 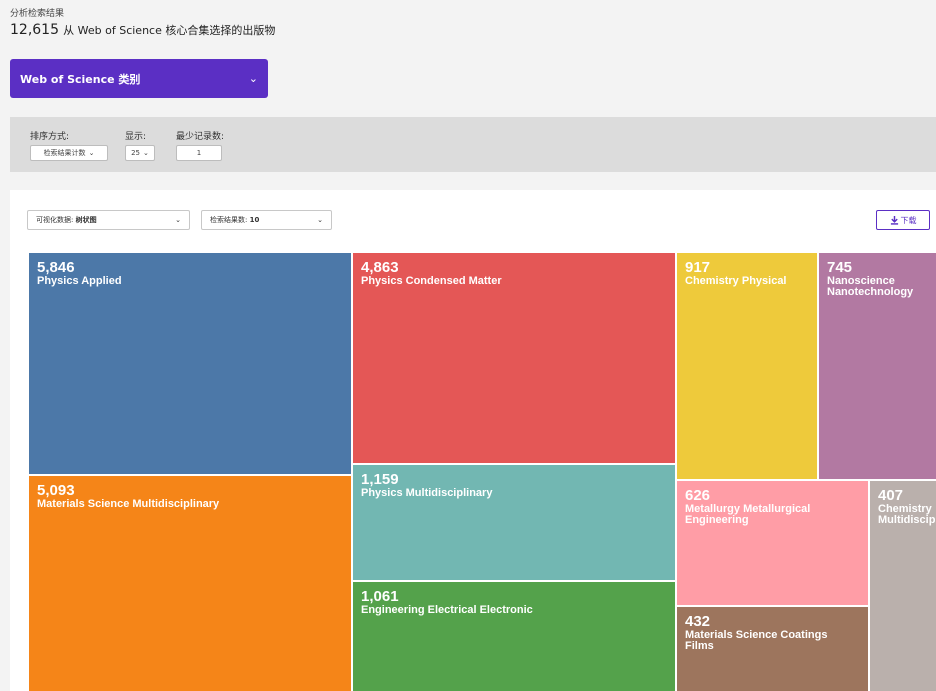 I want to click on show-control: 显示: 25 ⌄, so click(x=140, y=145).